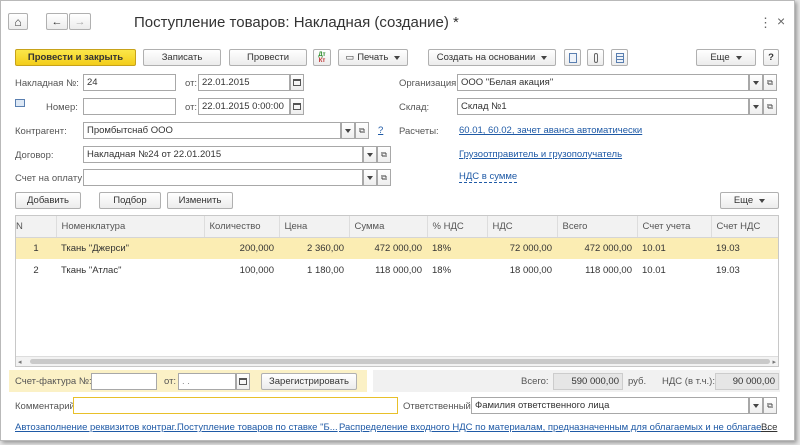 This screenshot has height=445, width=800. I want to click on warehouse-field: Склад №1, so click(603, 106).